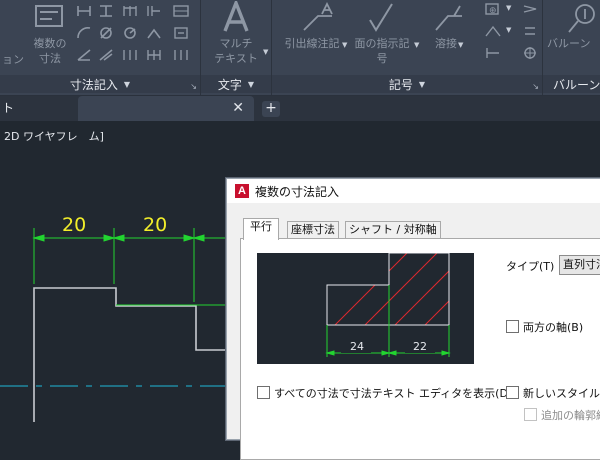 The height and width of the screenshot is (460, 600). What do you see at coordinates (553, 393) in the screenshot?
I see `new-style-checkbox: 新しいスタイルで` at bounding box center [553, 393].